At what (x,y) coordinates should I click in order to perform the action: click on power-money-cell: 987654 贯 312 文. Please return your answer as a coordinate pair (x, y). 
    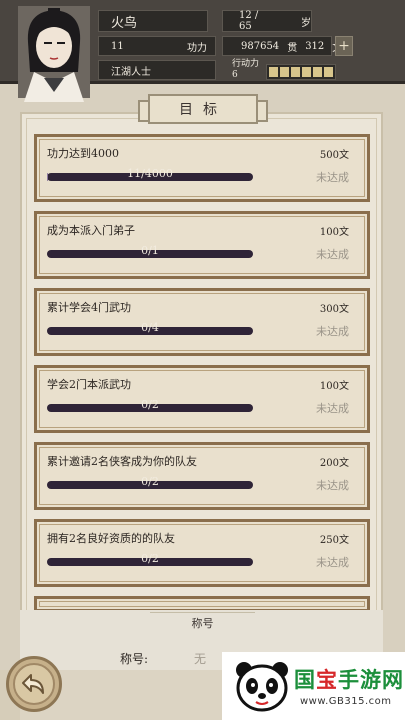
    Looking at the image, I should click on (282, 46).